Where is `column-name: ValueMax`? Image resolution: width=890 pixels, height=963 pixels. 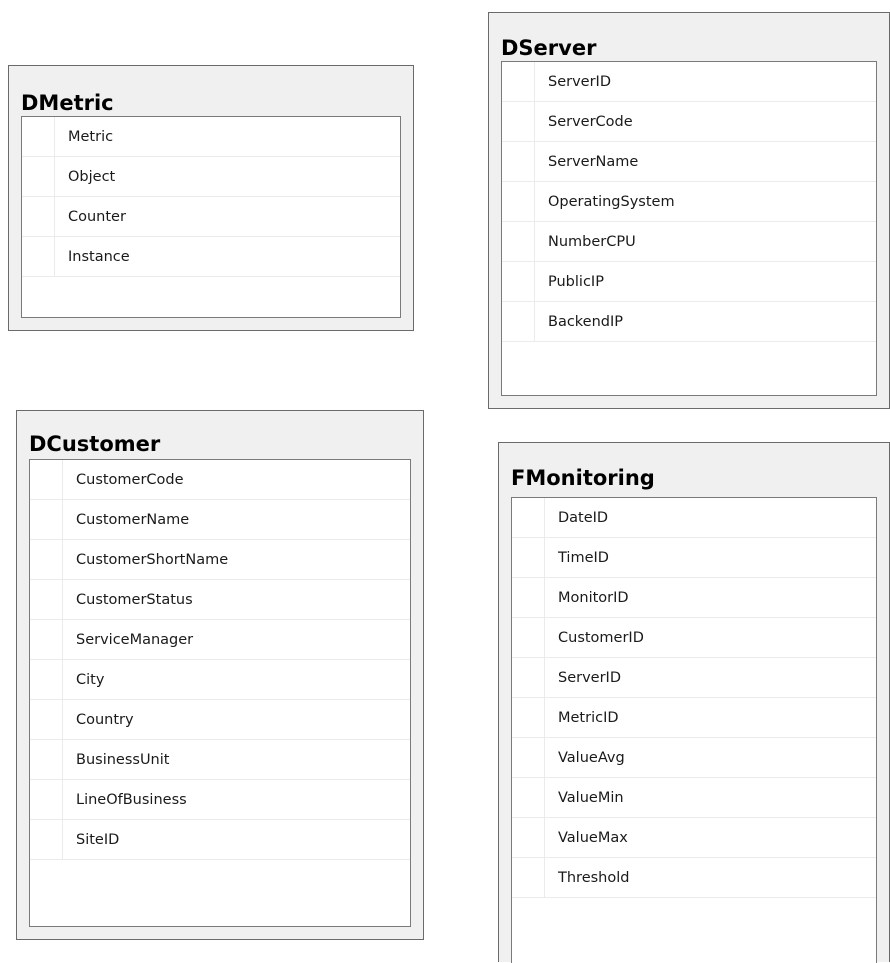 column-name: ValueMax is located at coordinates (593, 837).